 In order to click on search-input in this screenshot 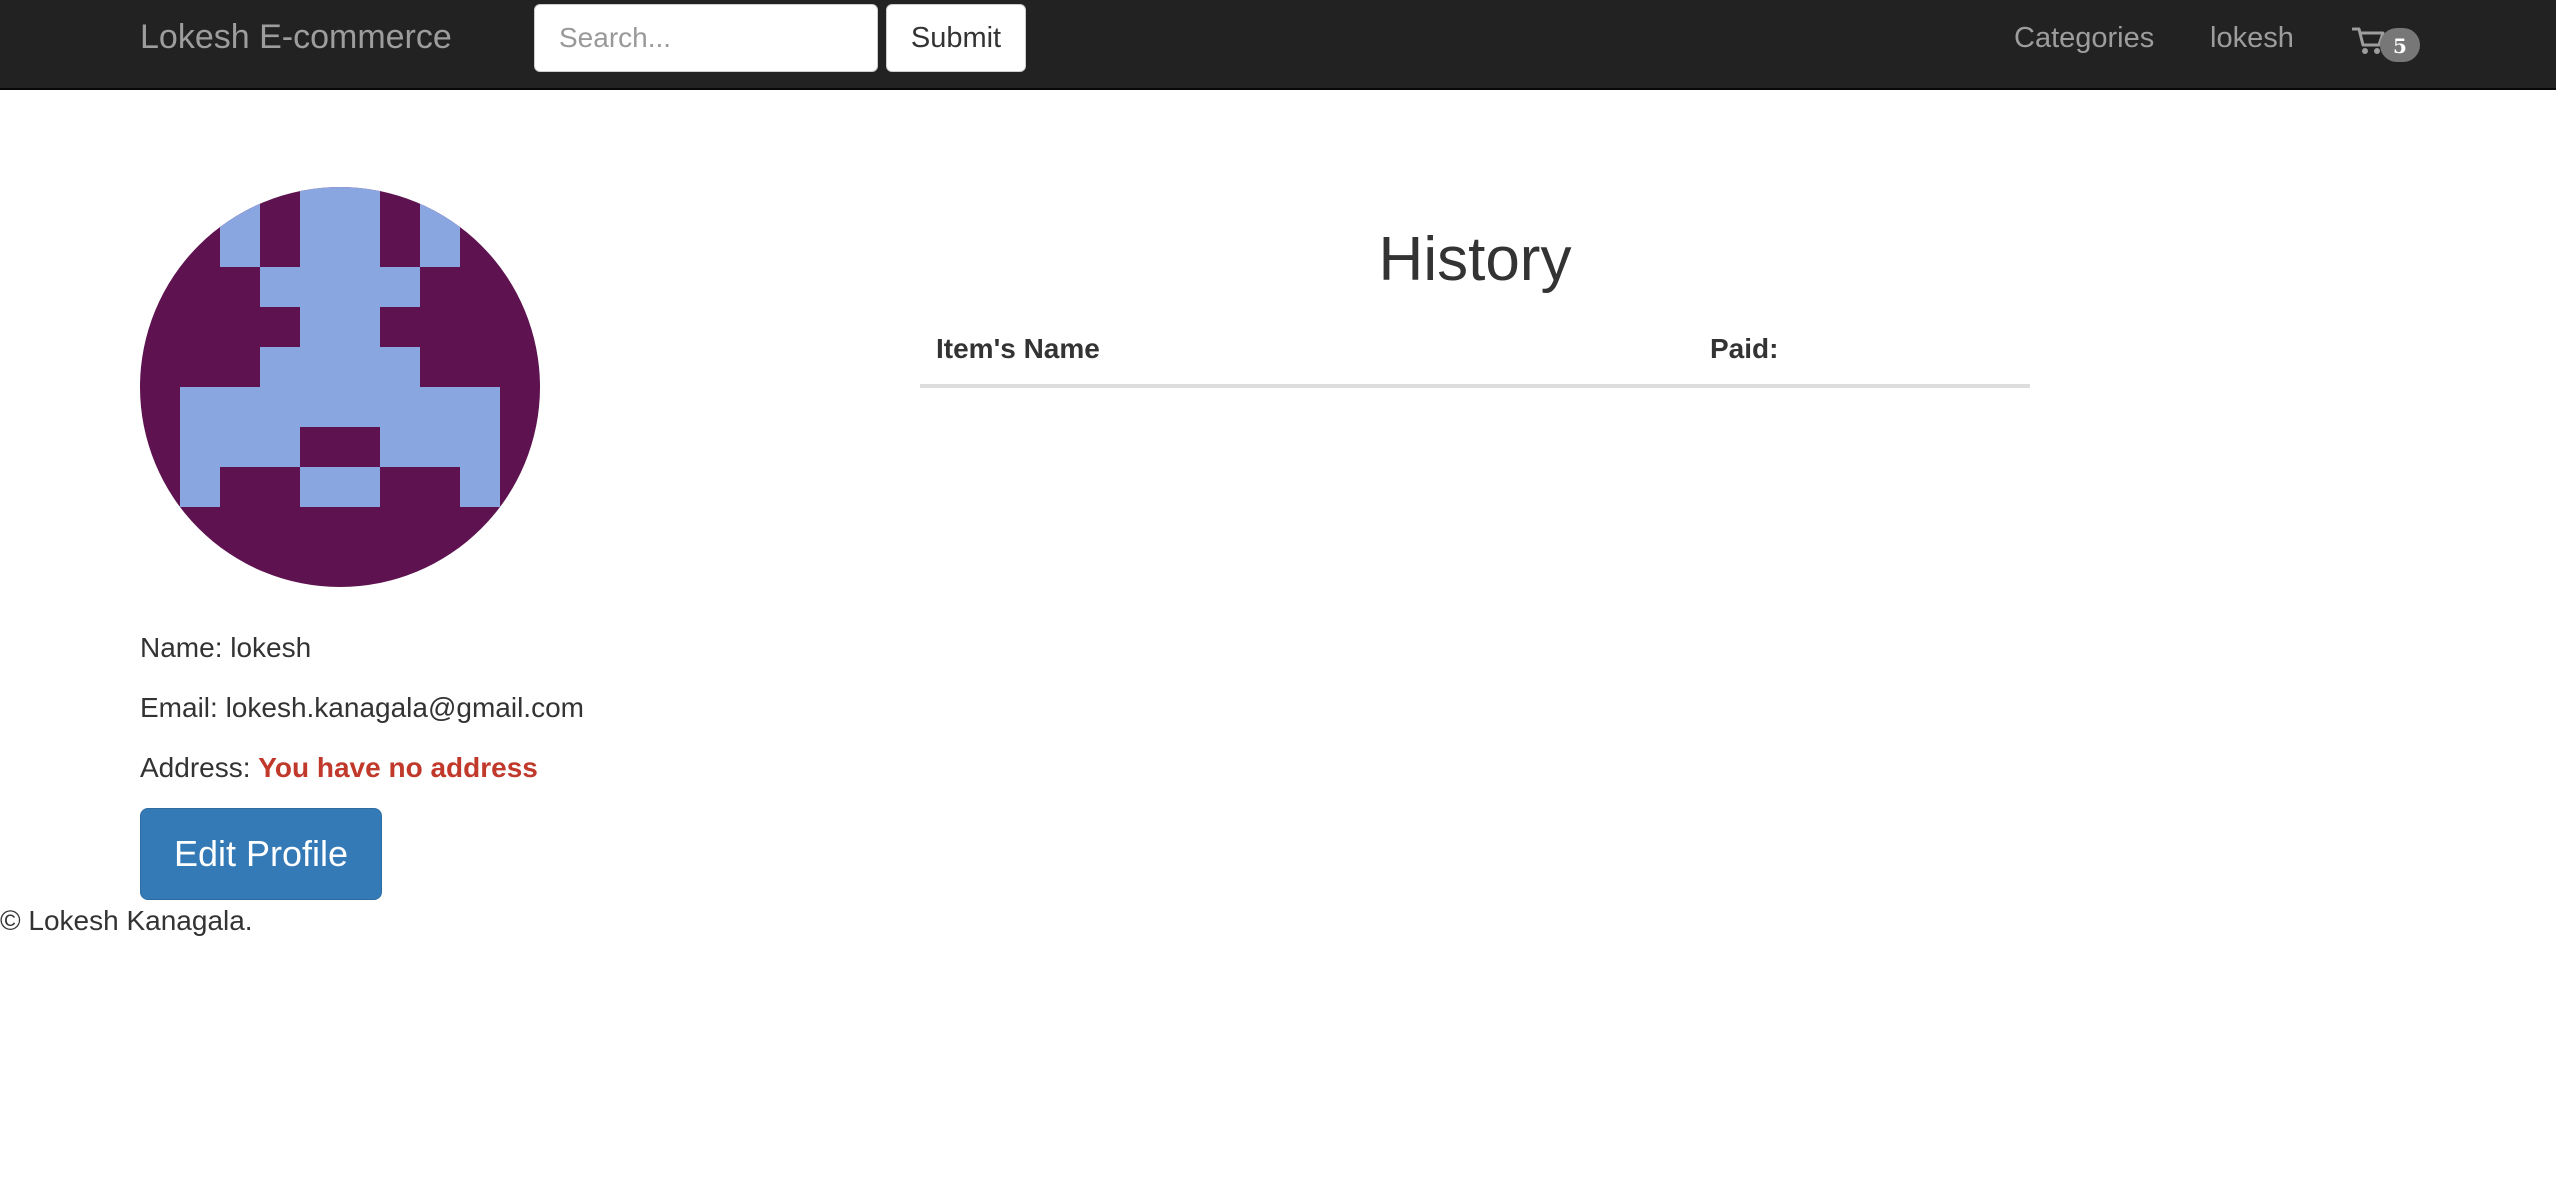, I will do `click(706, 38)`.